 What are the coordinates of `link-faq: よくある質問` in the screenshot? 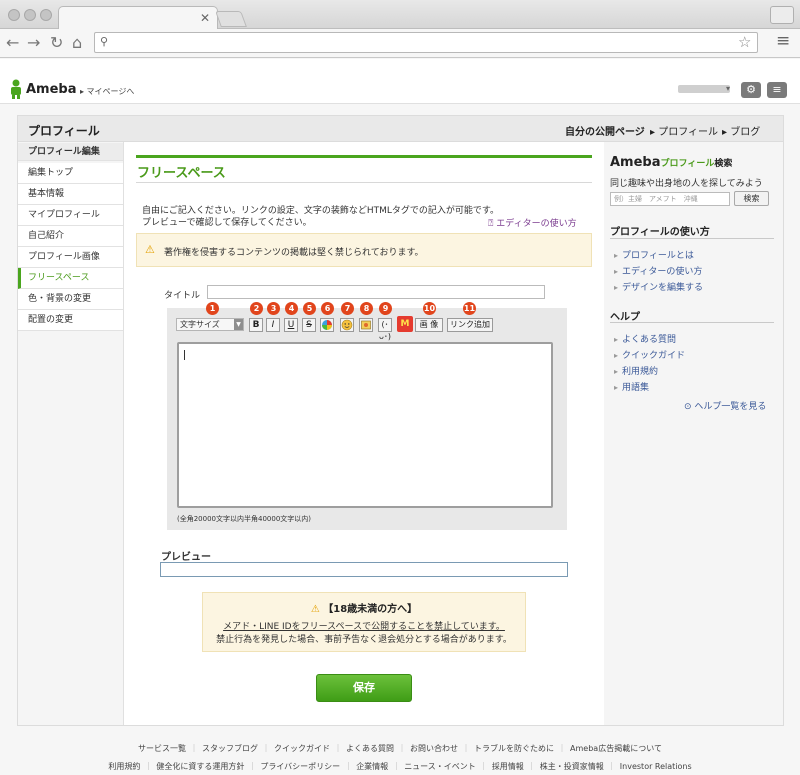 It's located at (645, 338).